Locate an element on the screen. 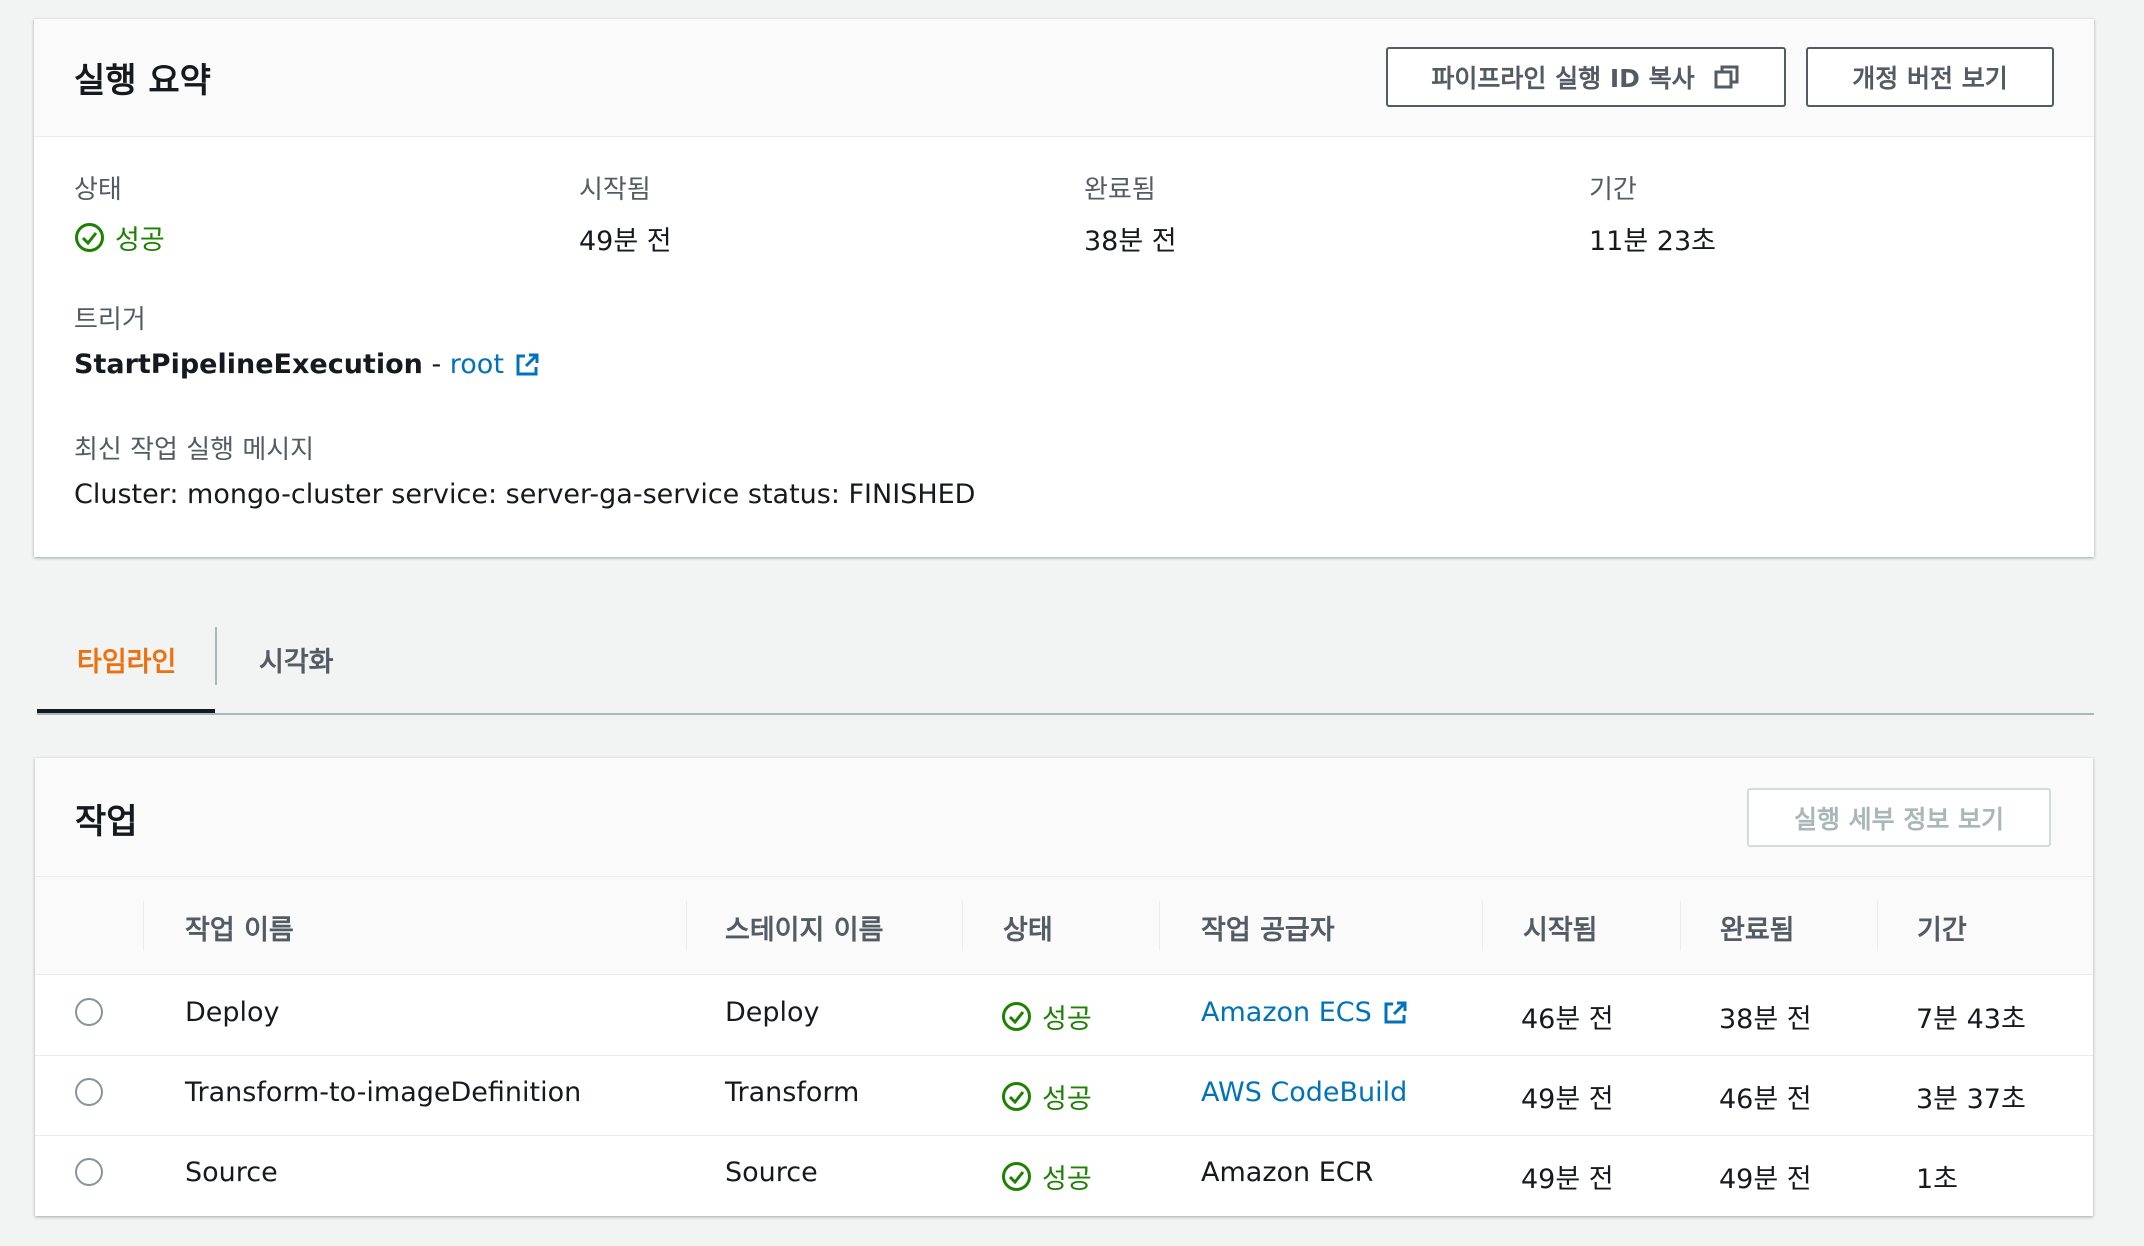 This screenshot has height=1246, width=2144. started-value: 49분 전 is located at coordinates (625, 241).